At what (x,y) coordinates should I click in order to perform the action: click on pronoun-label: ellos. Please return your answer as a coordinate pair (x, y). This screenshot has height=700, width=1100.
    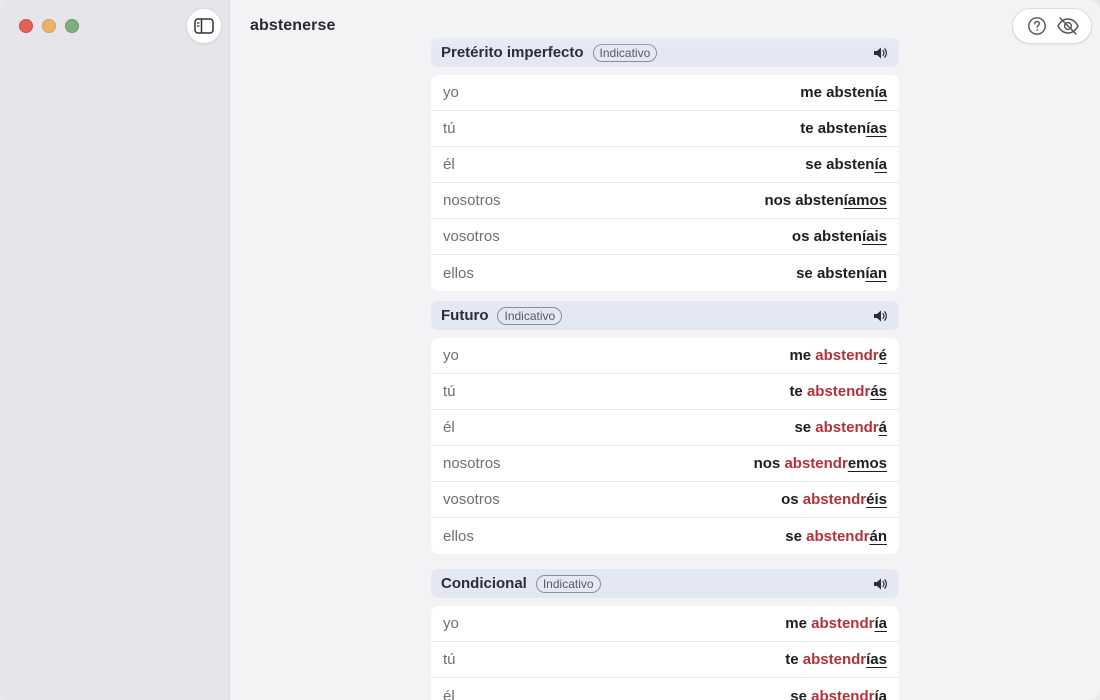
    Looking at the image, I should click on (458, 273).